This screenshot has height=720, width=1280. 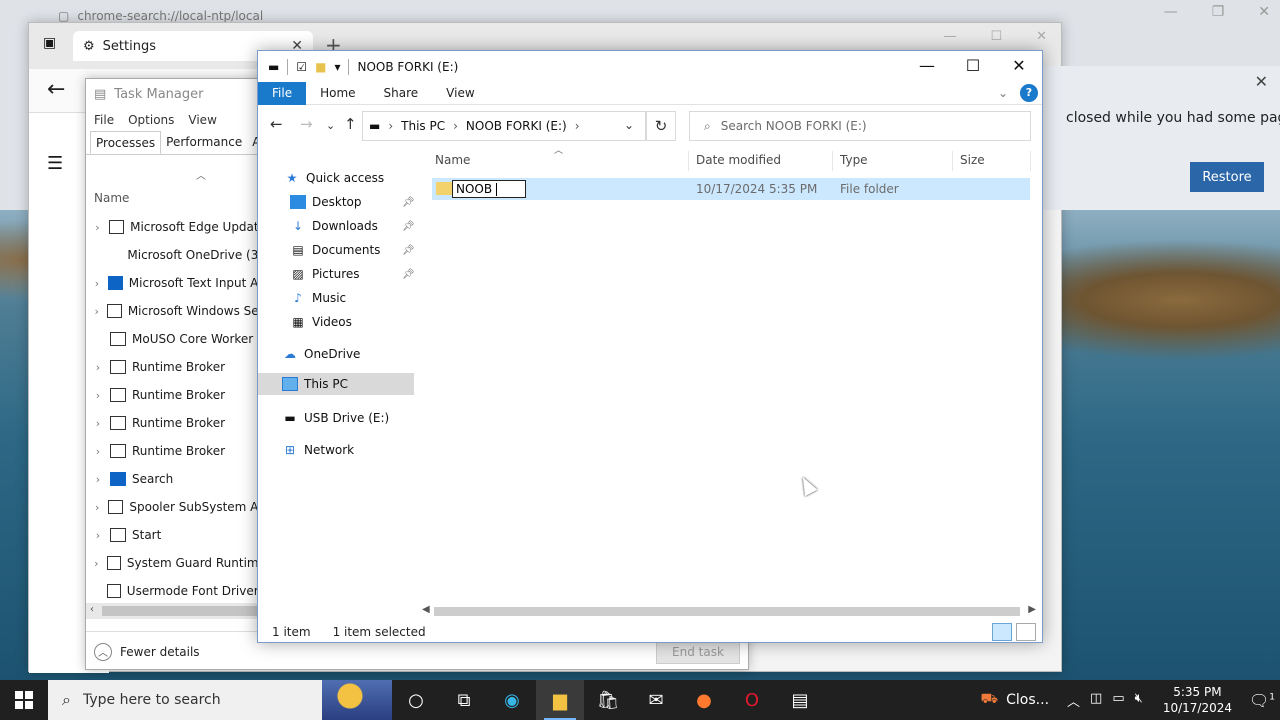 What do you see at coordinates (401, 93) in the screenshot?
I see `ribbon-tab-share: Share` at bounding box center [401, 93].